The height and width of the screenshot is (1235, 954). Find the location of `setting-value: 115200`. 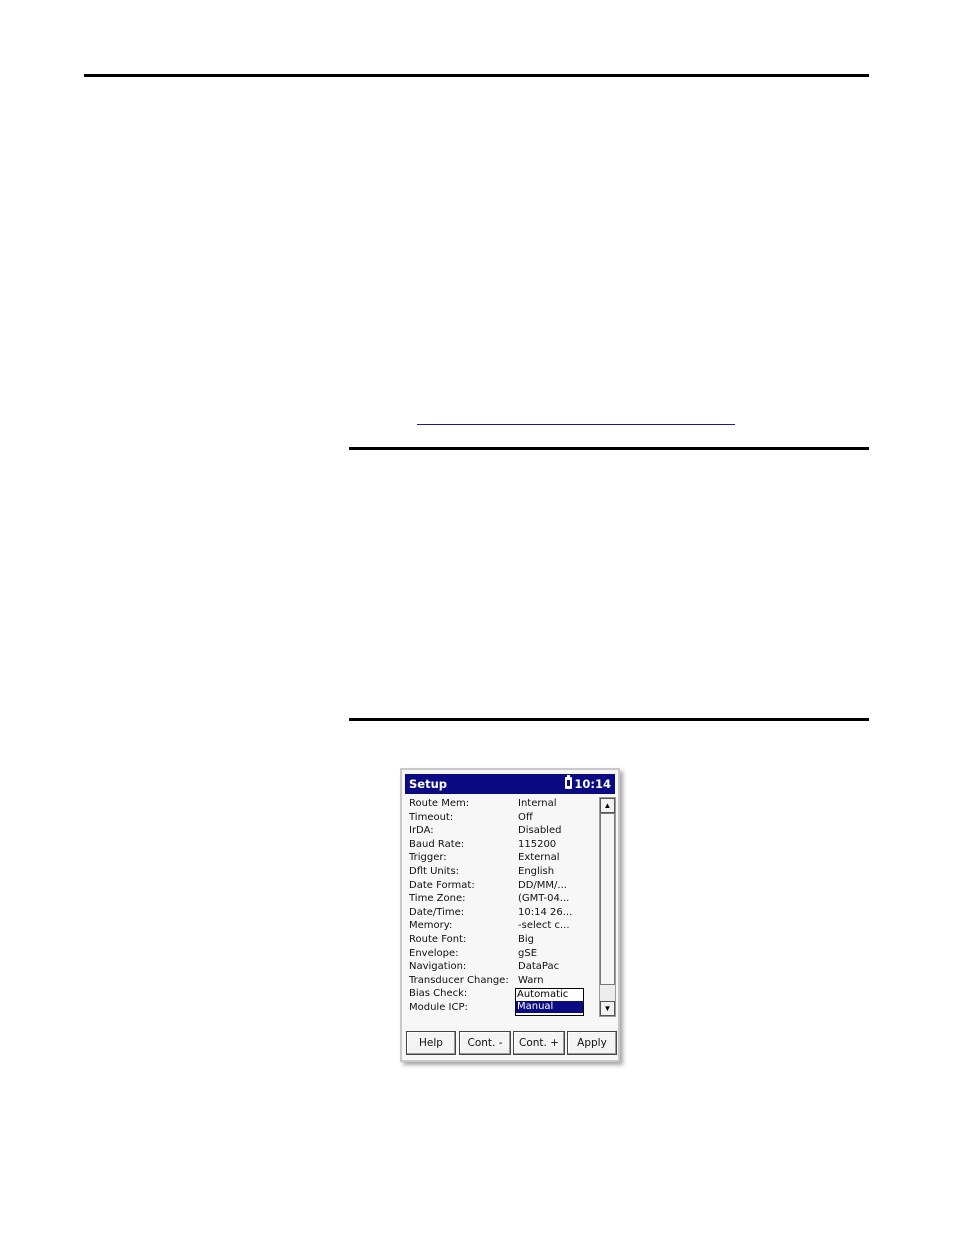

setting-value: 115200 is located at coordinates (537, 845).